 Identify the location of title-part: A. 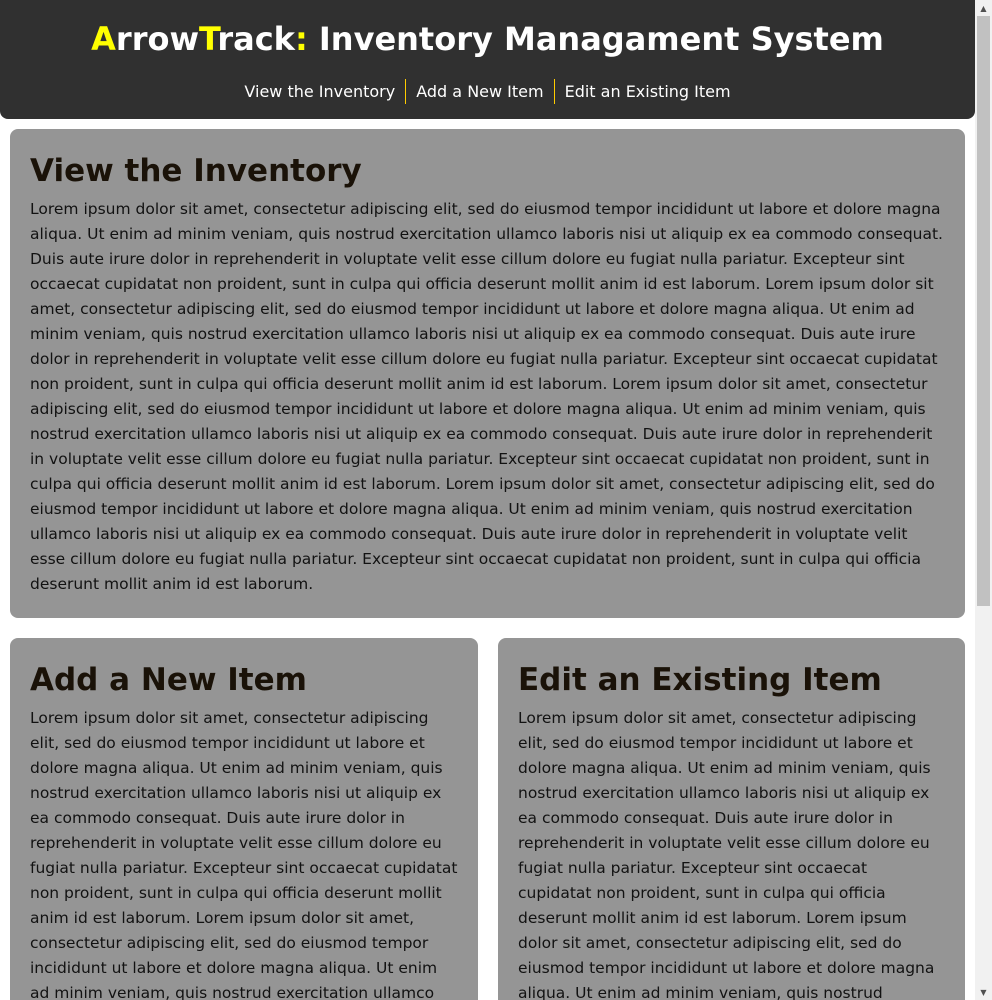
(103, 39).